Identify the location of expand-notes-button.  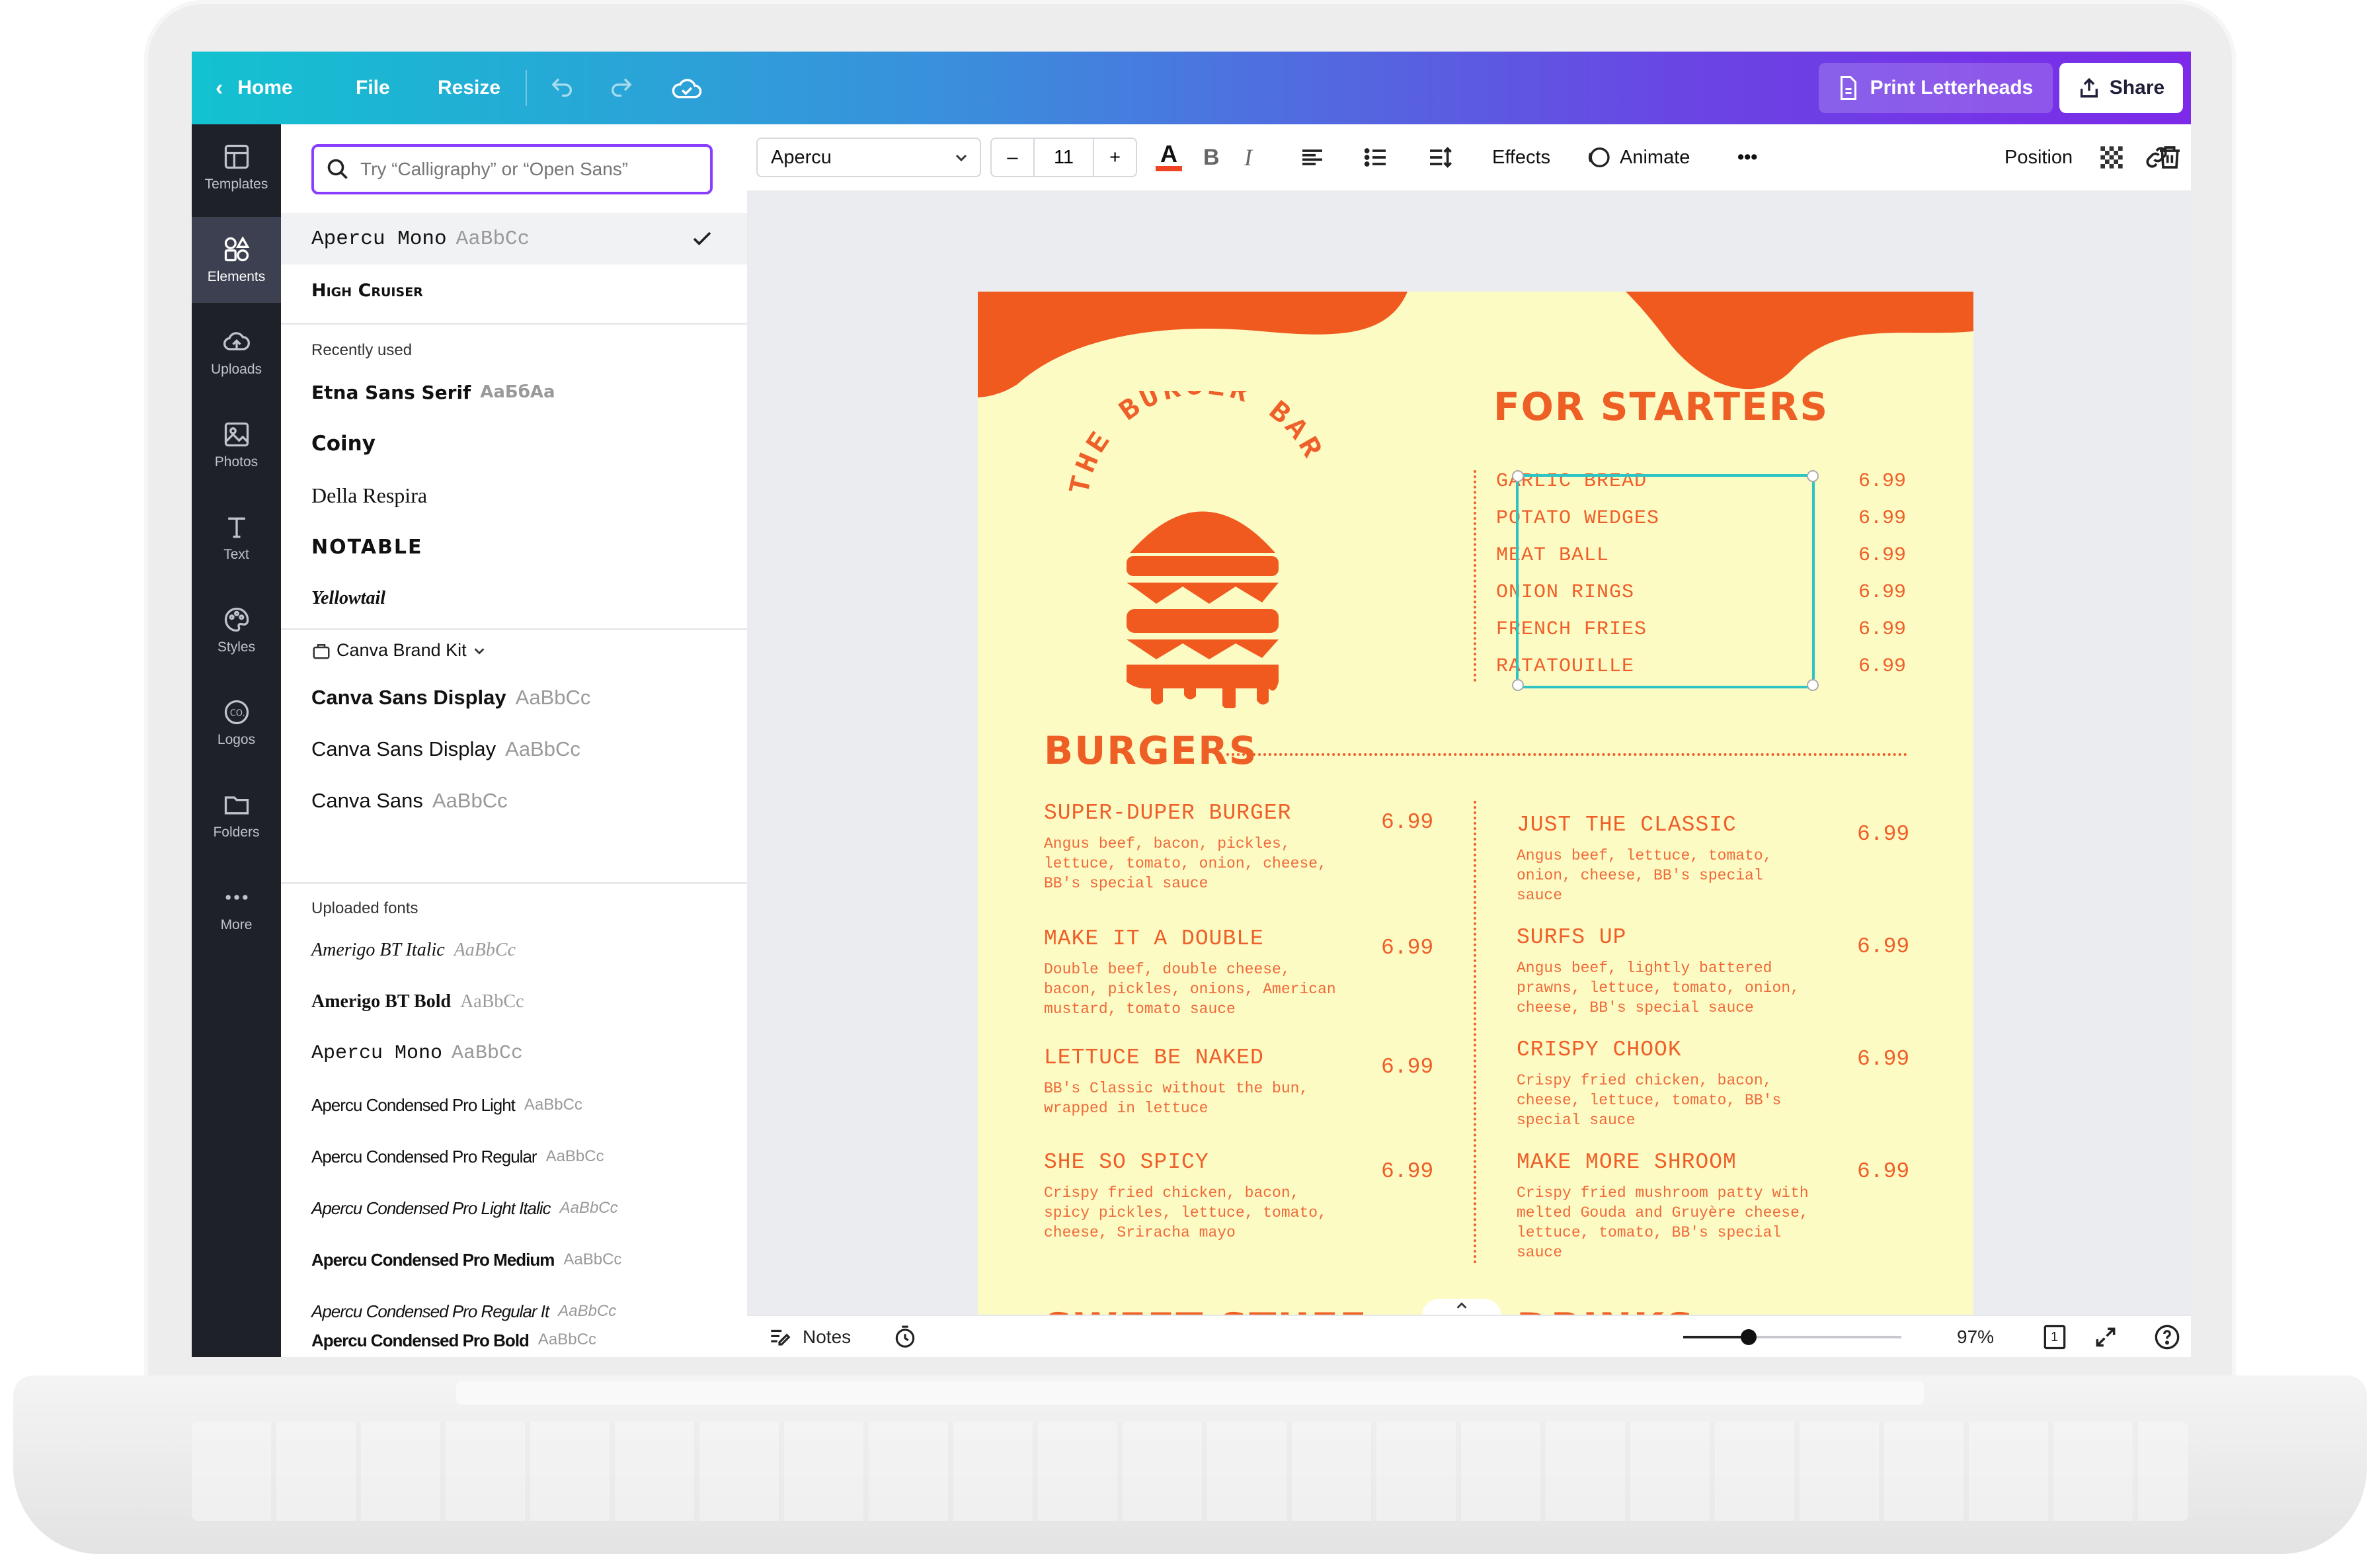
(1461, 1307).